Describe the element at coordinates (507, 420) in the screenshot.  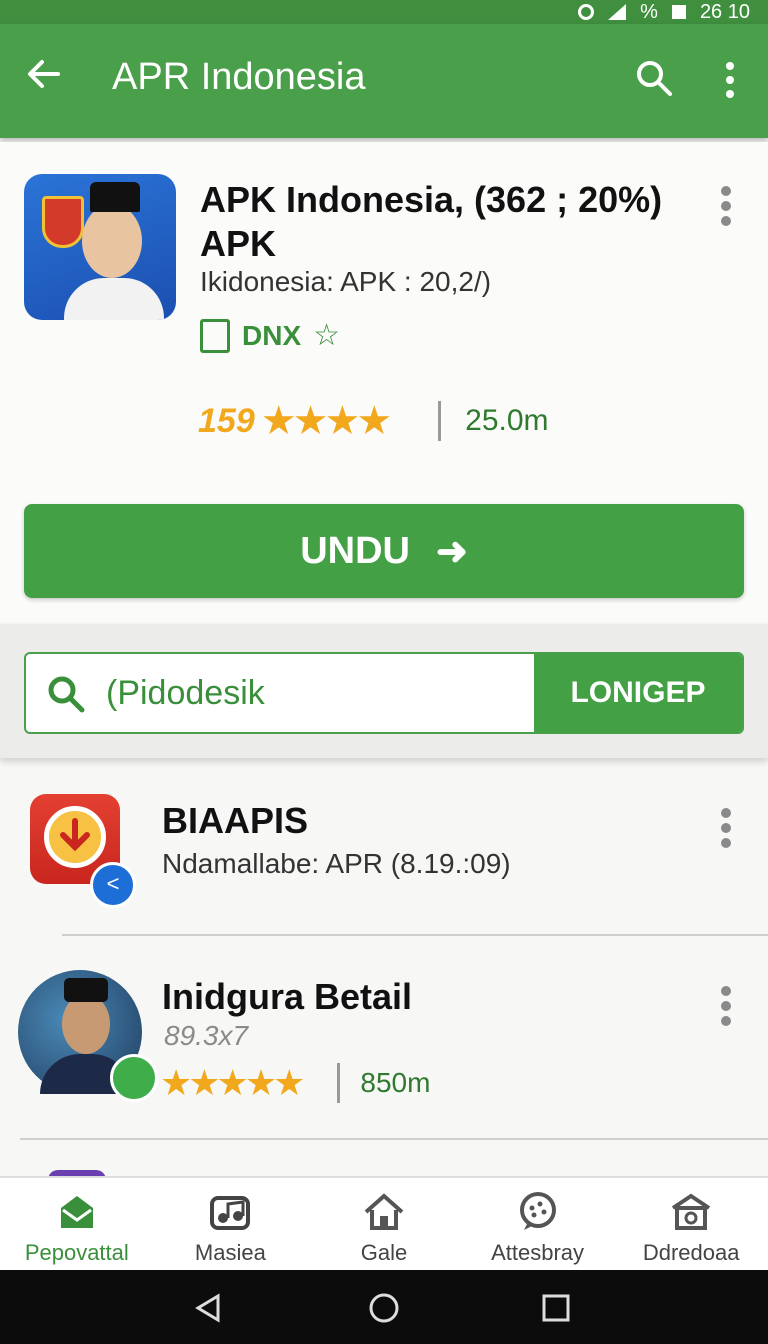
I see `app-size: 25.0m` at that location.